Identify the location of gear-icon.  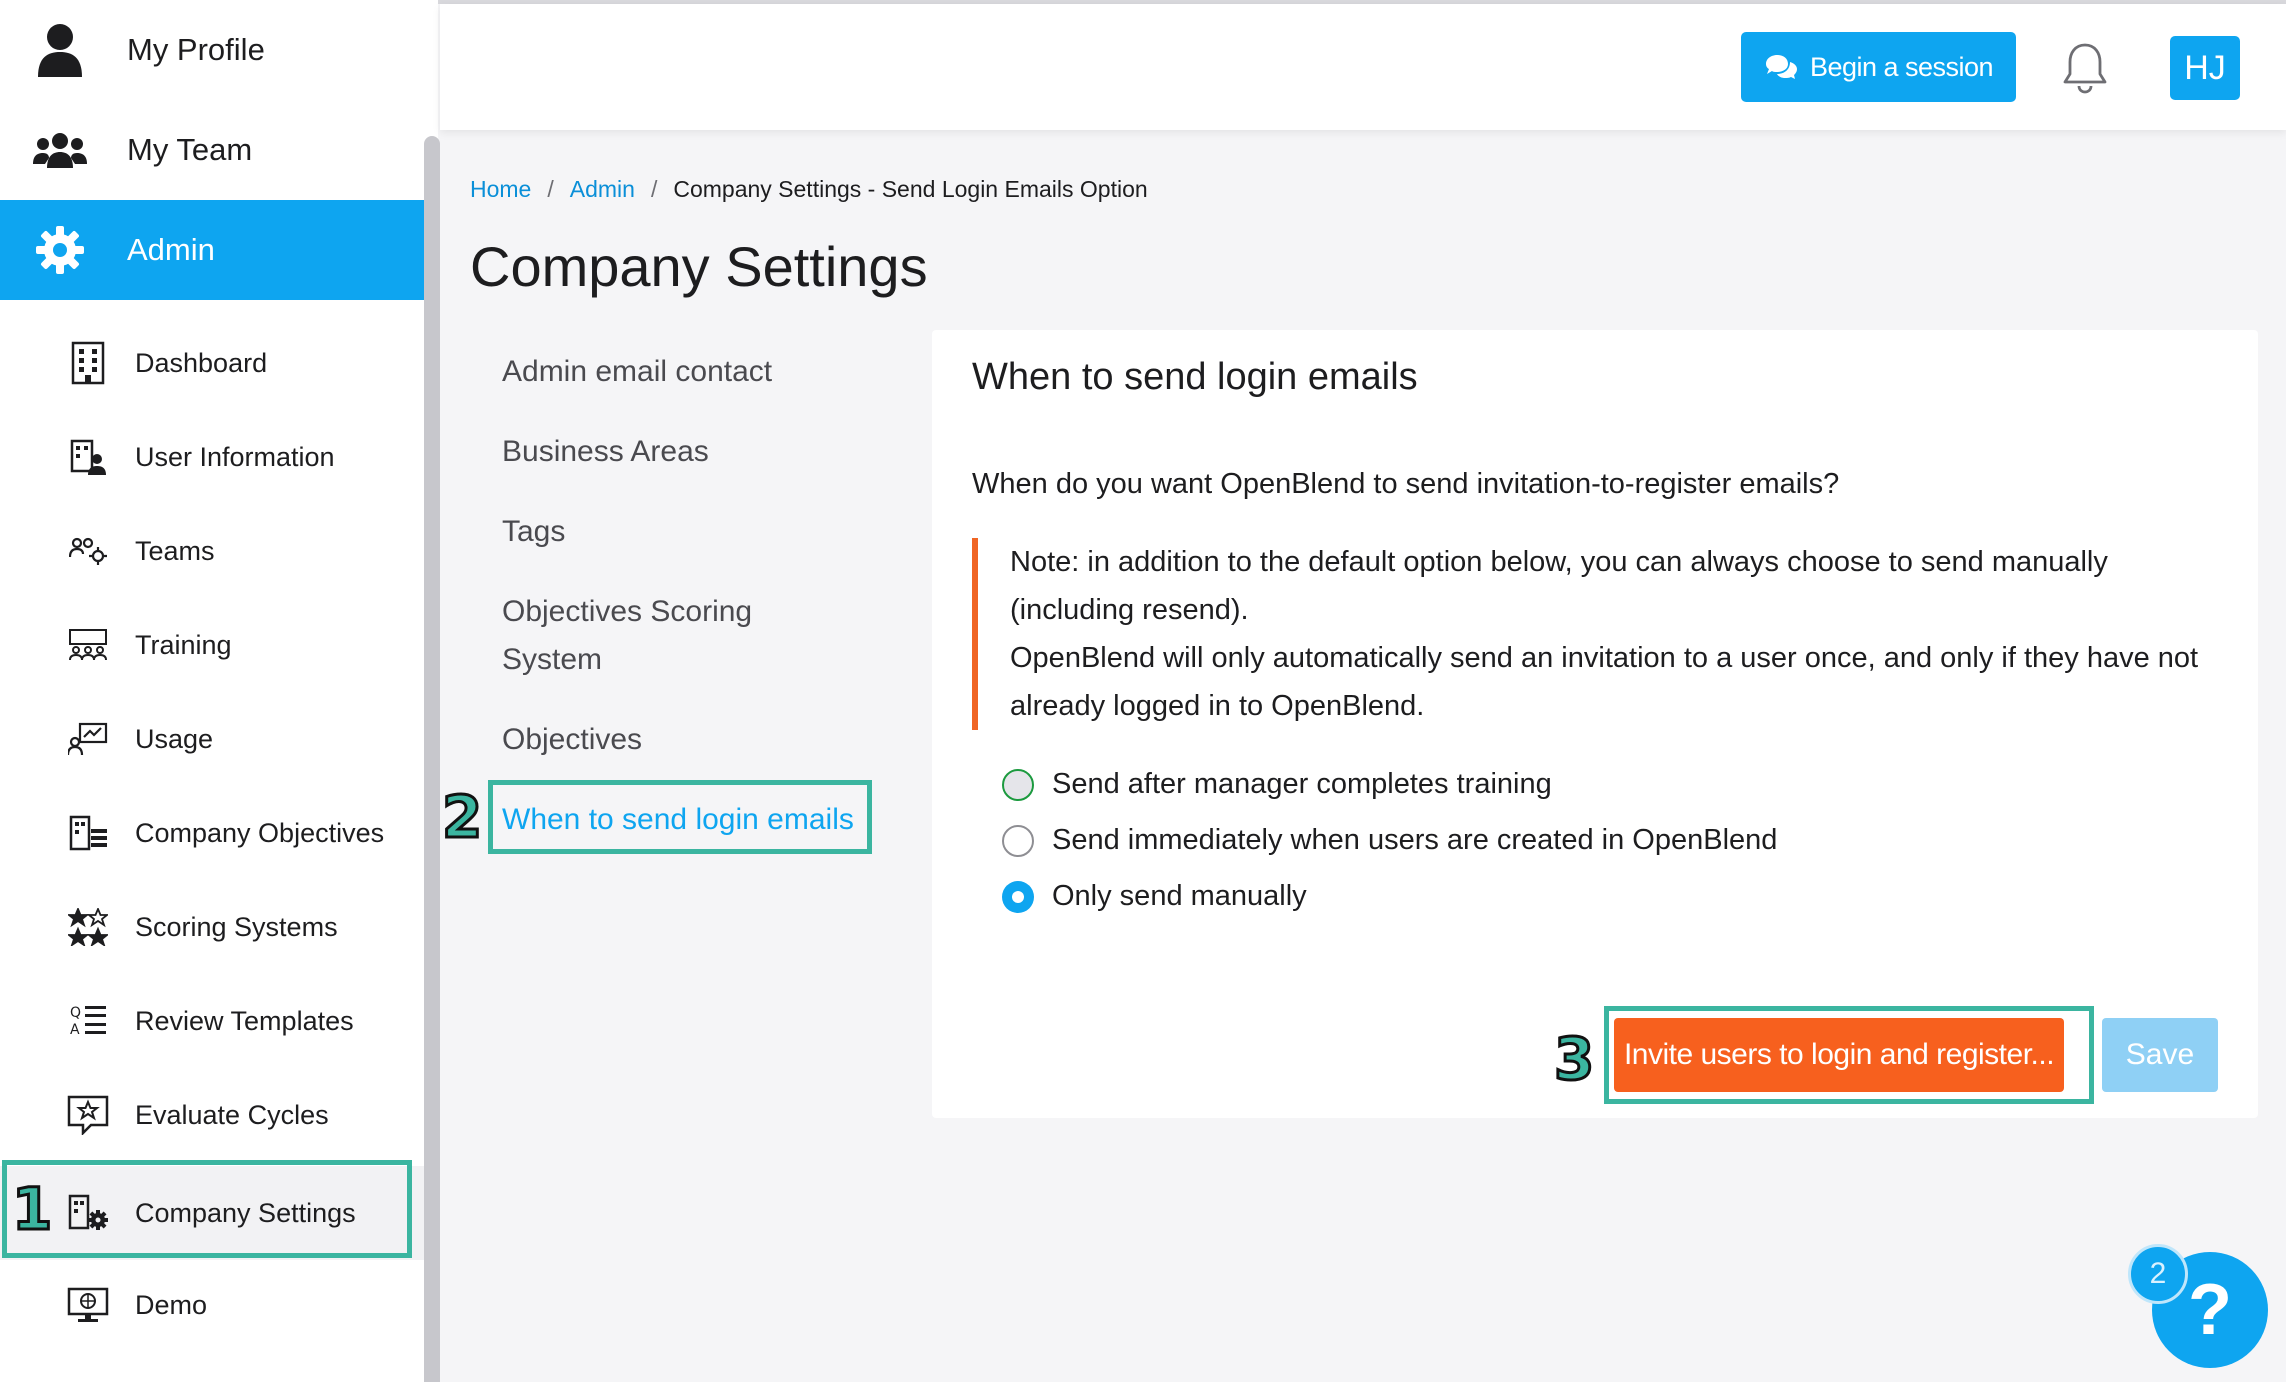
(60, 250).